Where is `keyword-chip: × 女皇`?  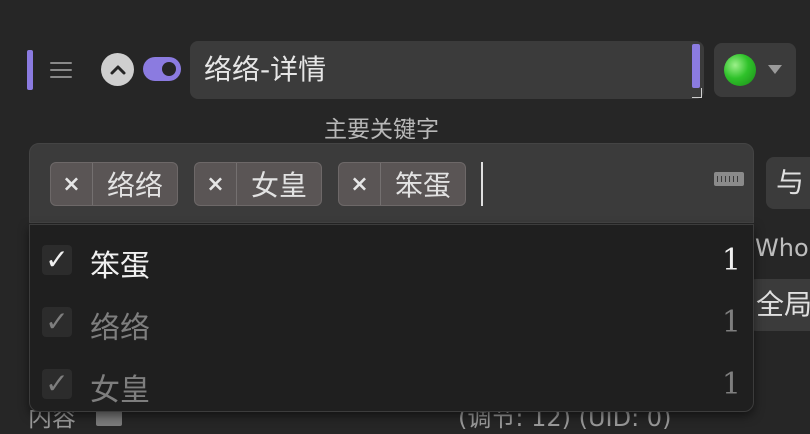 keyword-chip: × 女皇 is located at coordinates (258, 184).